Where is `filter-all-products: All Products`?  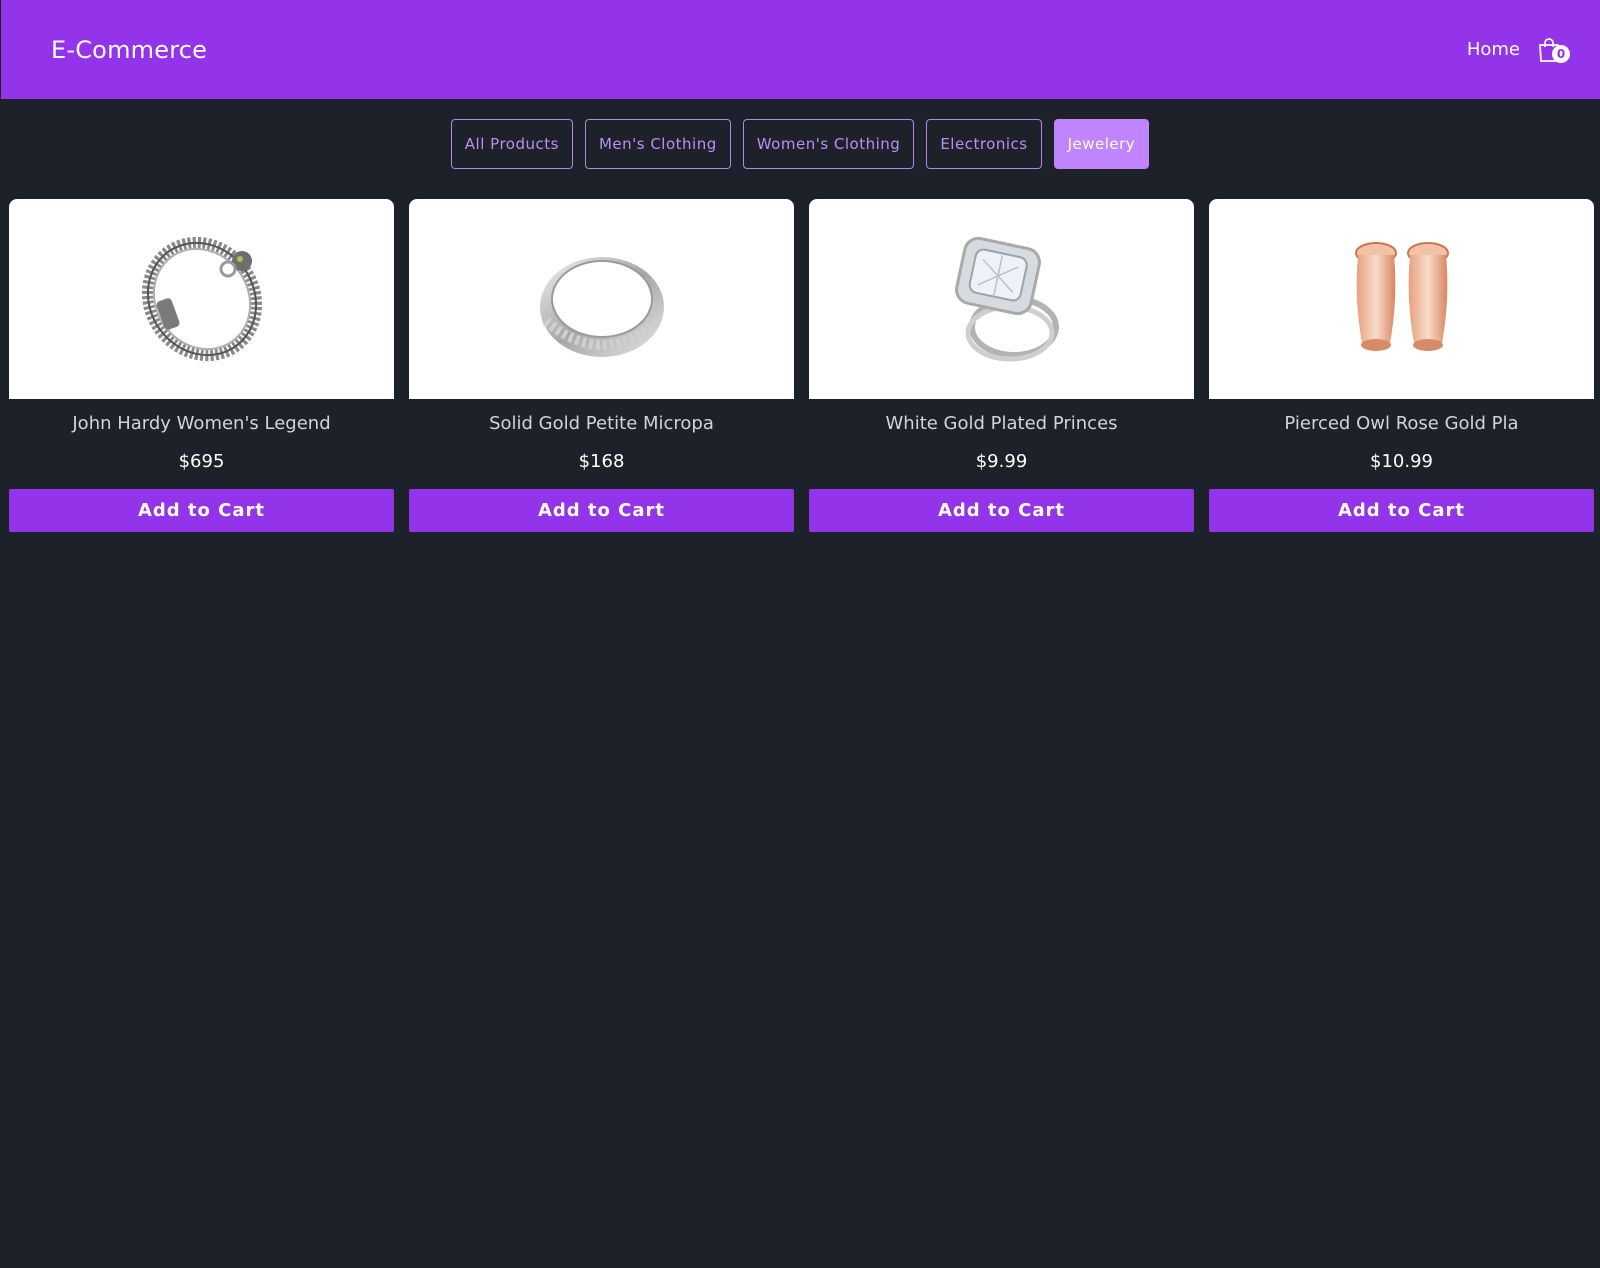
filter-all-products: All Products is located at coordinates (511, 144).